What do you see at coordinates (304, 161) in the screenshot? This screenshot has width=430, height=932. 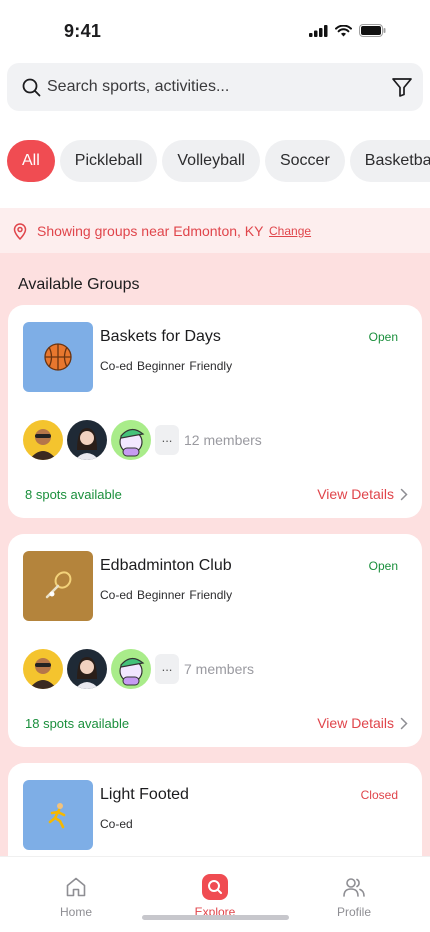 I see `chip-soccer: Soccer` at bounding box center [304, 161].